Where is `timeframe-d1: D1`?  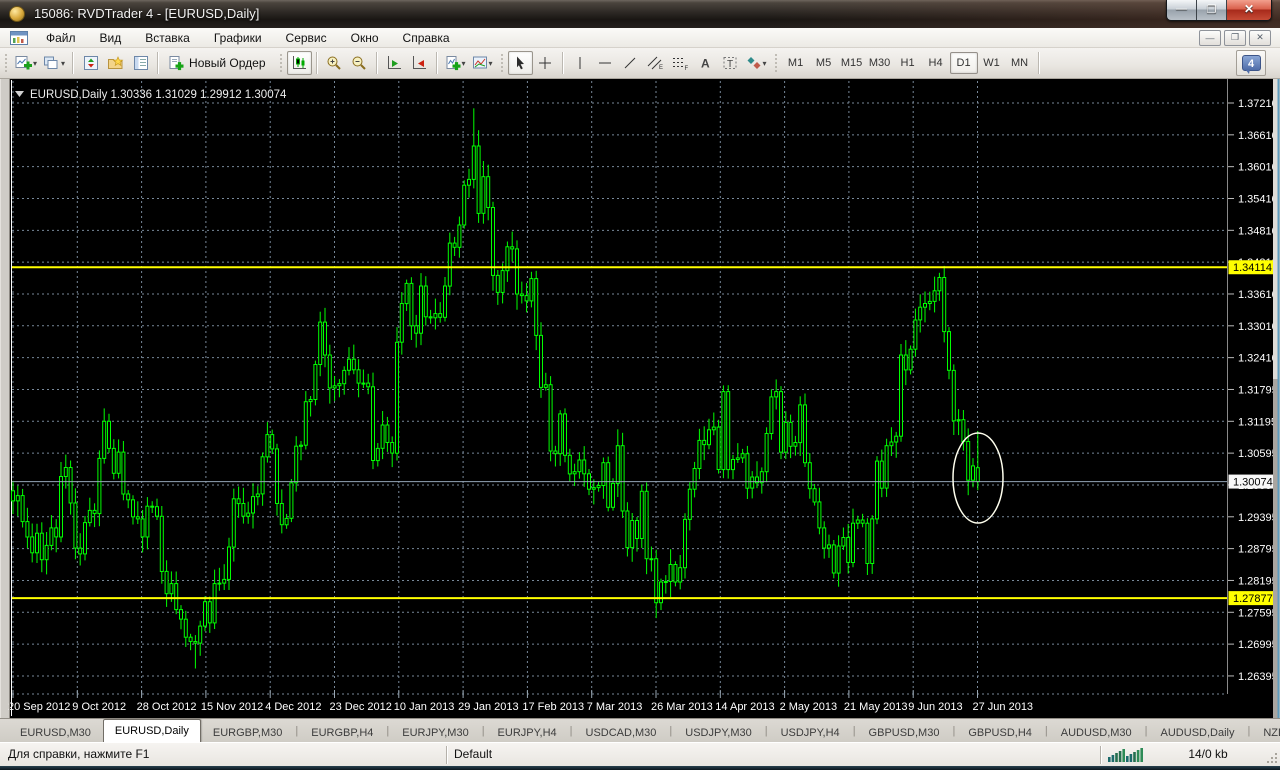
timeframe-d1: D1 is located at coordinates (963, 63).